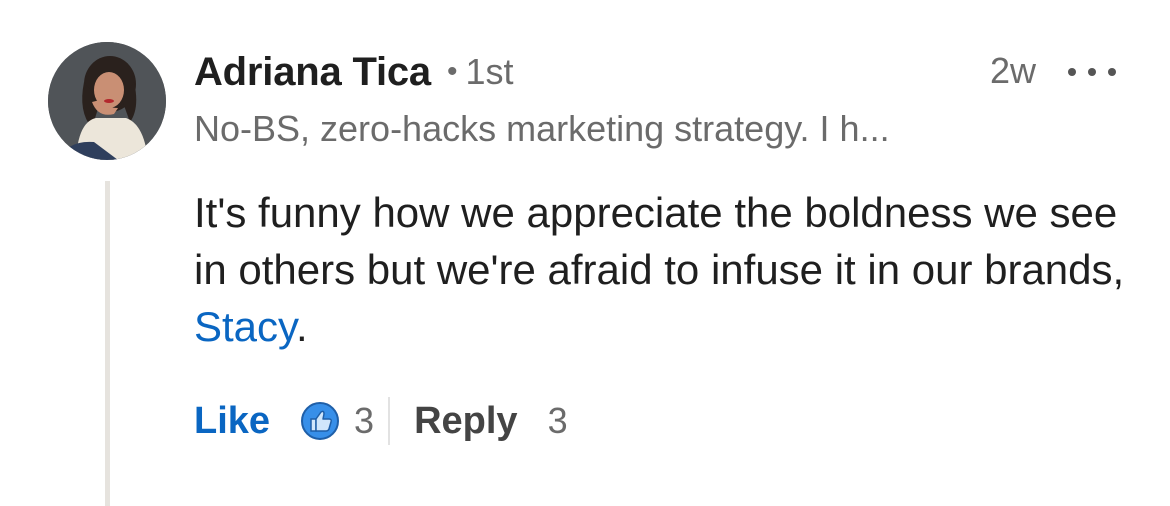  Describe the element at coordinates (1012, 70) in the screenshot. I see `comment-timestamp: 2w` at that location.